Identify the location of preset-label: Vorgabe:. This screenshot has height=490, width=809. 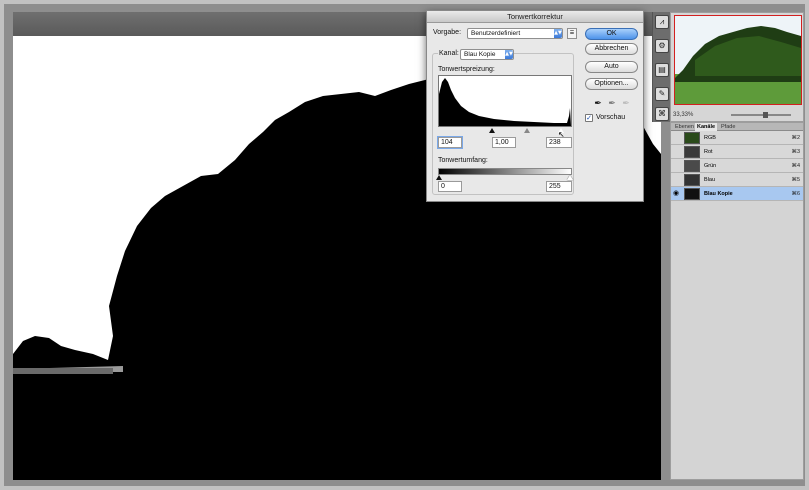
(447, 32).